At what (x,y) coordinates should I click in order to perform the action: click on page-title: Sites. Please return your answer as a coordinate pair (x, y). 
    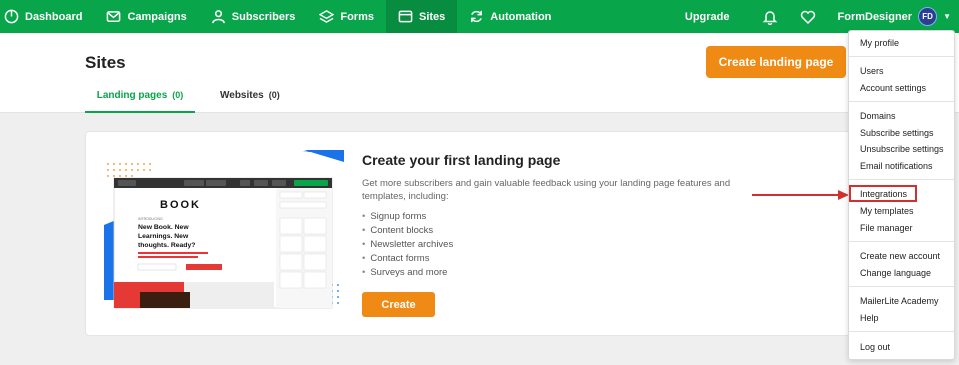
    Looking at the image, I should click on (105, 62).